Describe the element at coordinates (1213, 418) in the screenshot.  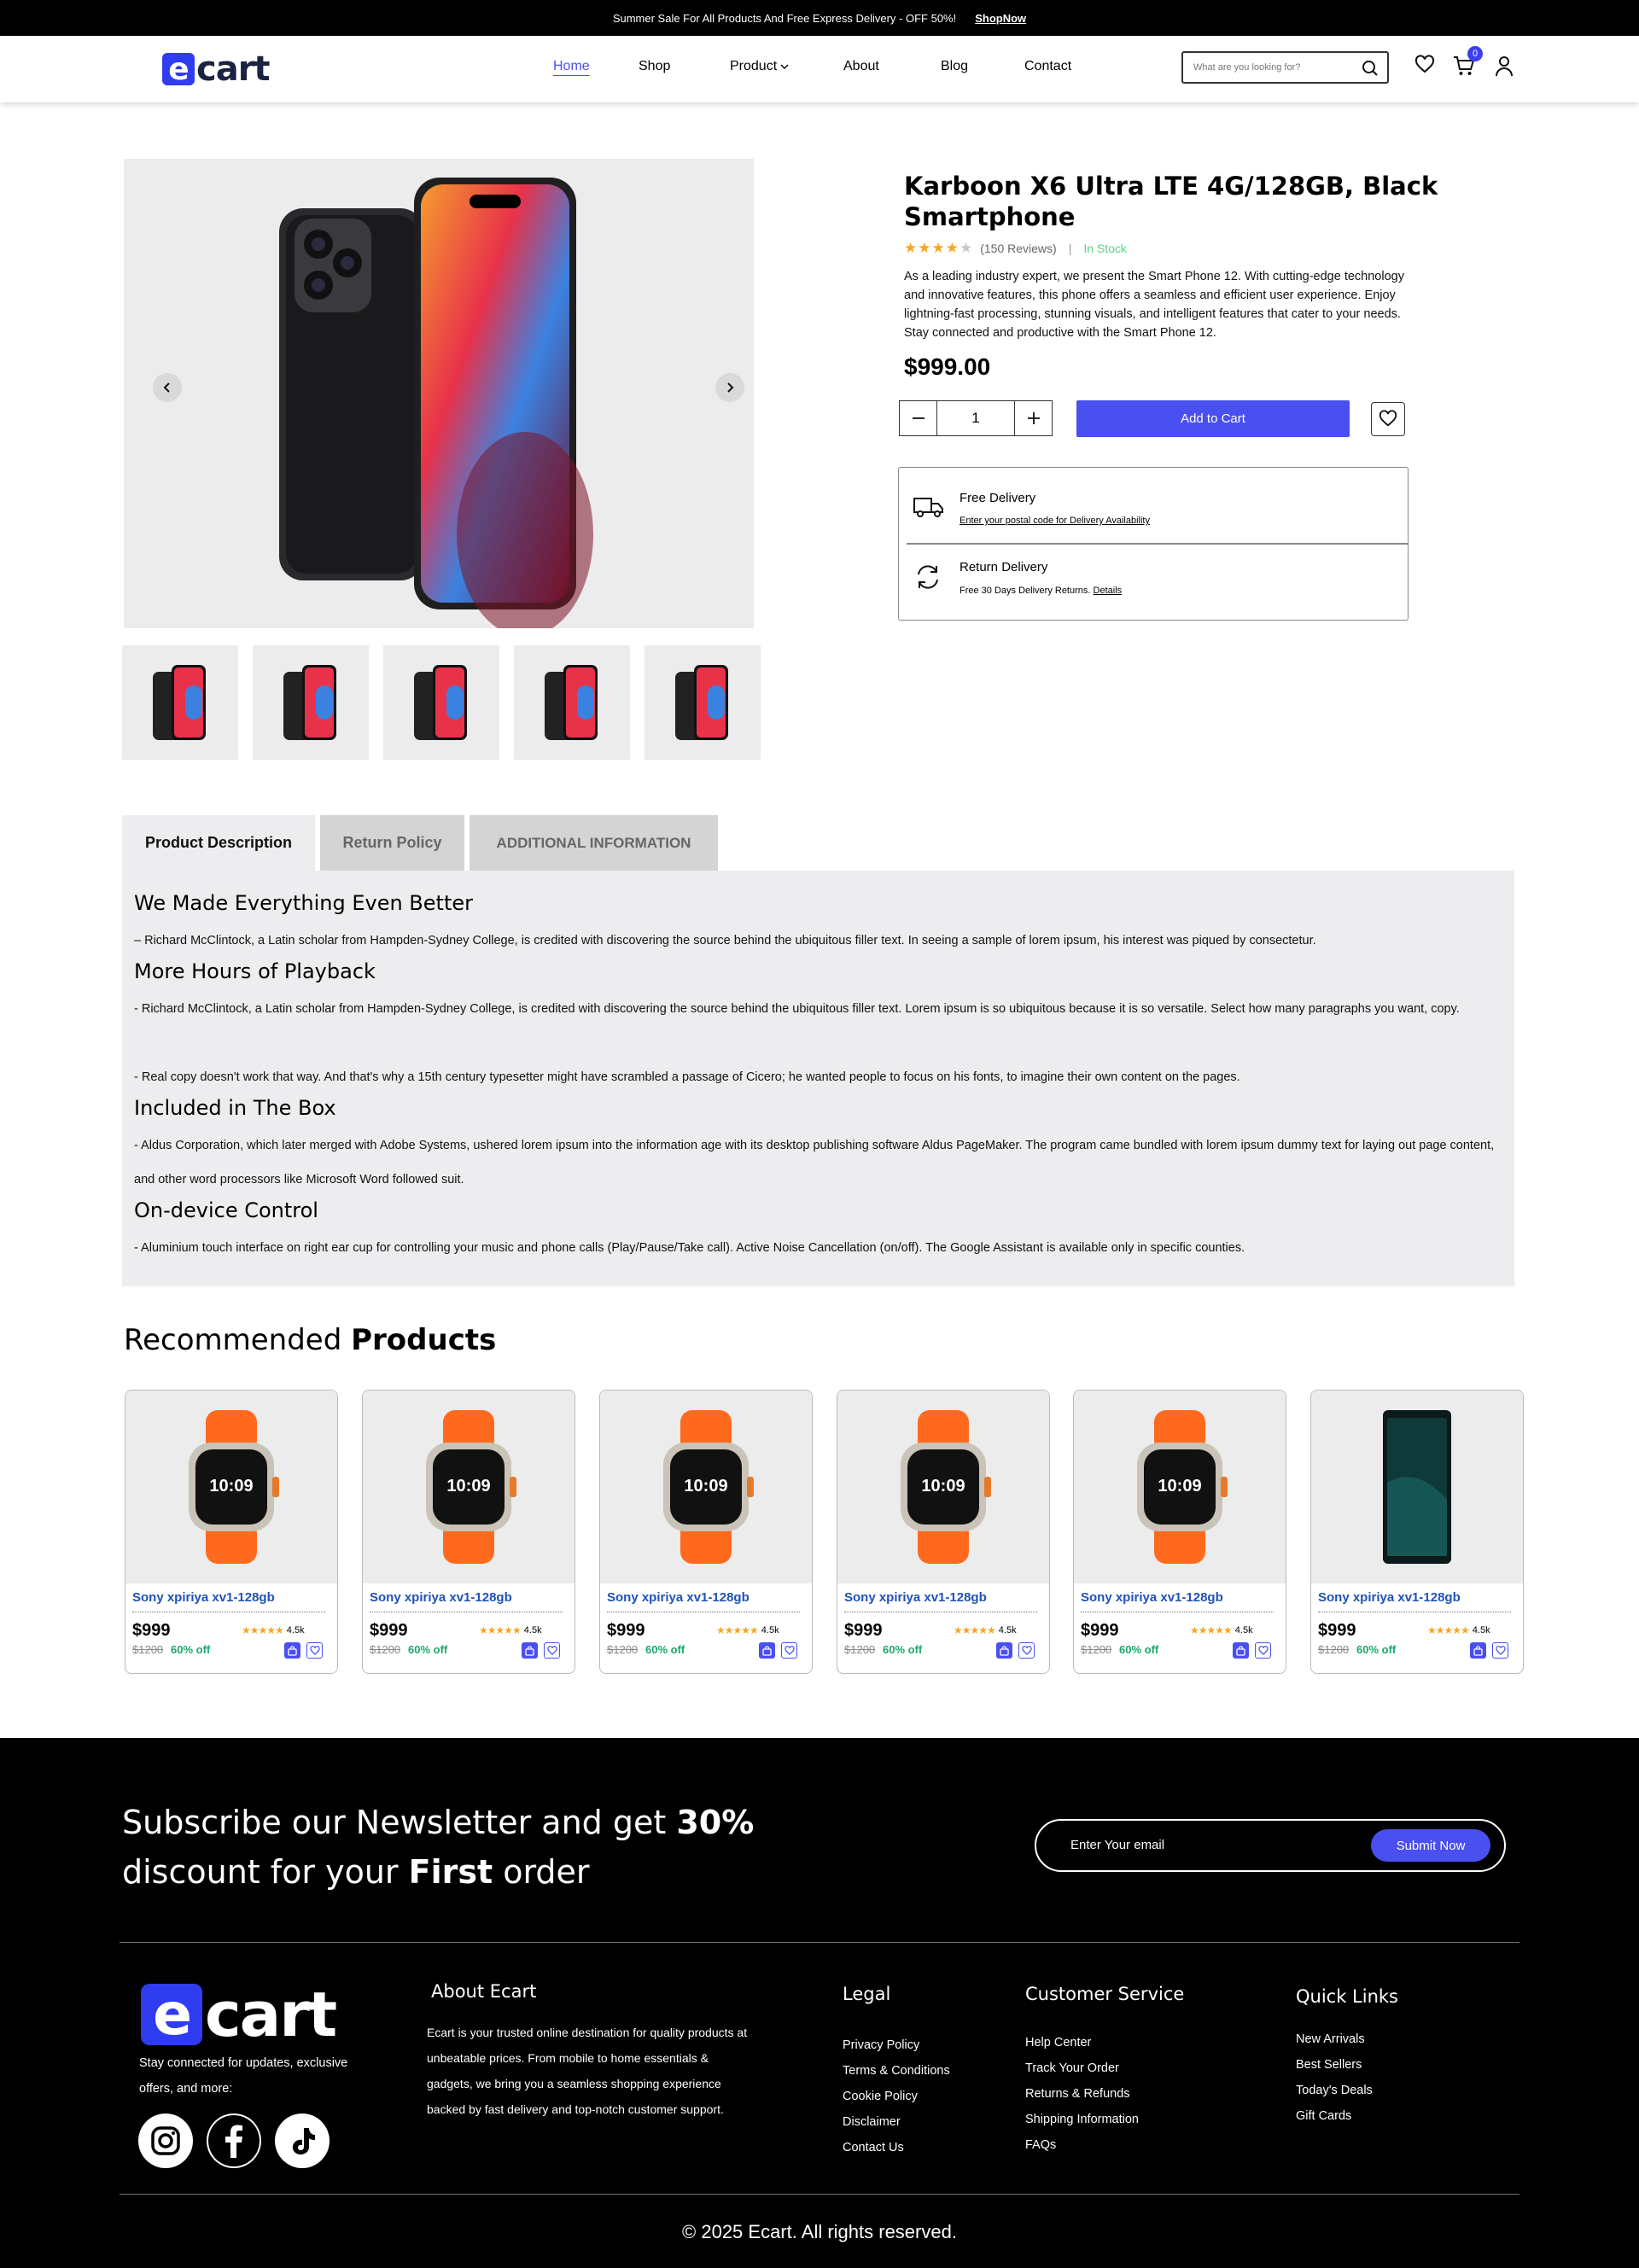
I see `add-to-cart-button: Add to Cart` at that location.